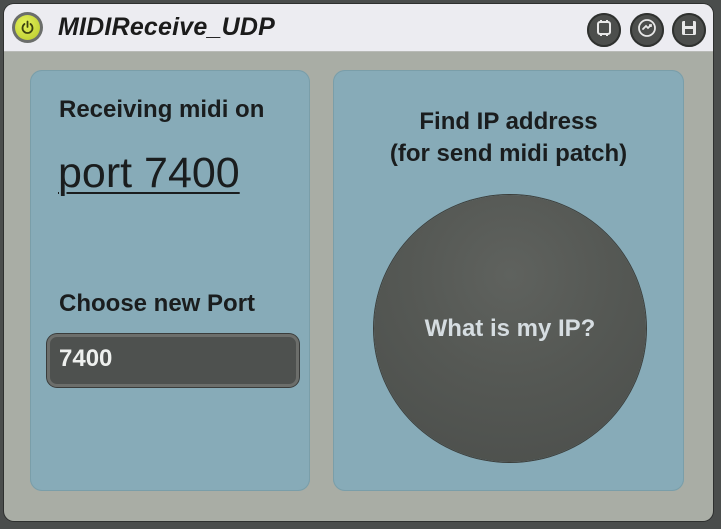  I want to click on save-icon, so click(689, 30).